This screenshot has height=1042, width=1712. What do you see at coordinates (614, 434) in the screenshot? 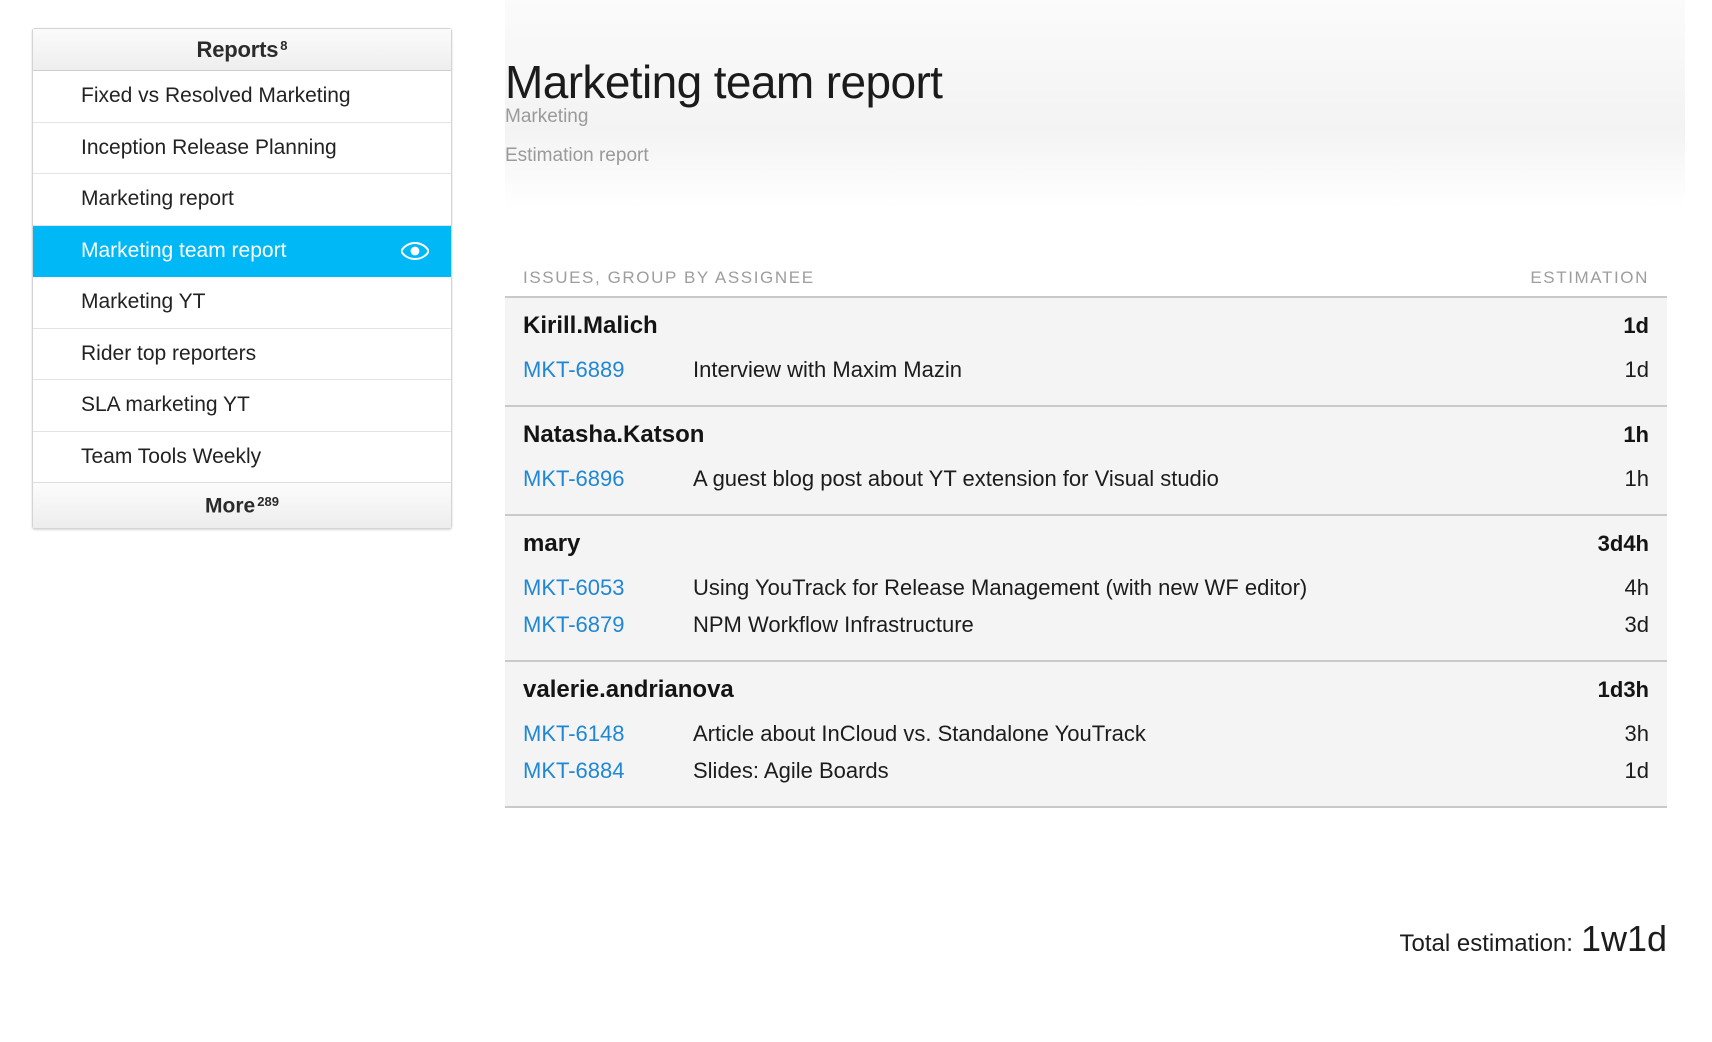
I see `assignee-name: Natasha.Katson` at bounding box center [614, 434].